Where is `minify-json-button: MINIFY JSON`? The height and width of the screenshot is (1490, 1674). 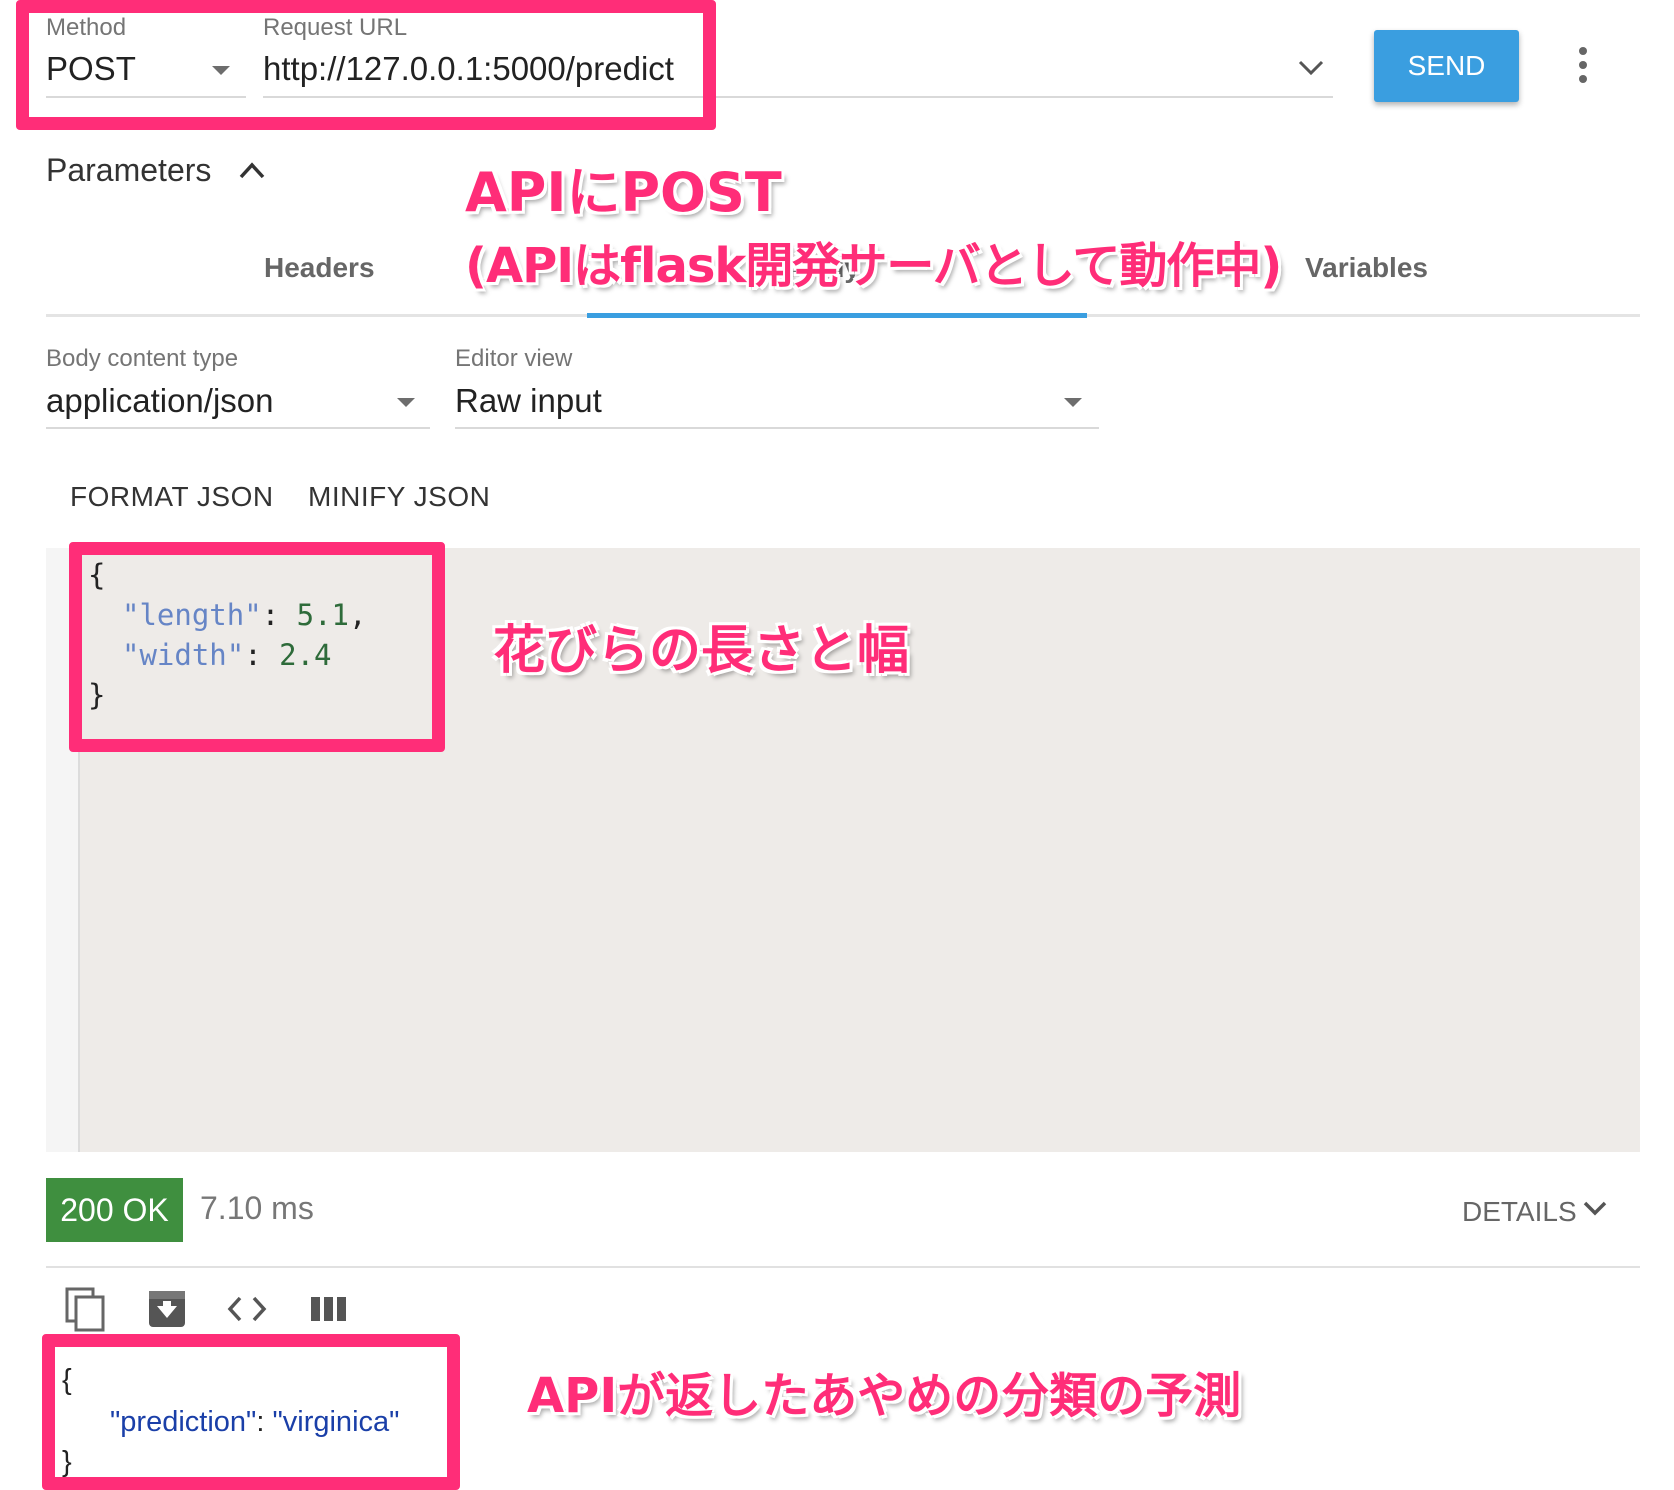 minify-json-button: MINIFY JSON is located at coordinates (399, 497).